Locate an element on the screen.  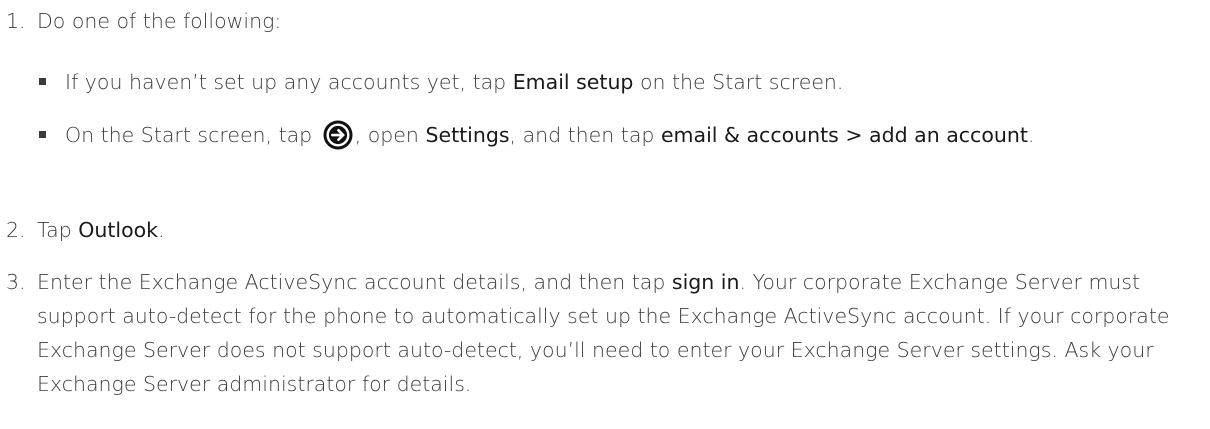
ui-term-settings: Settings is located at coordinates (467, 135).